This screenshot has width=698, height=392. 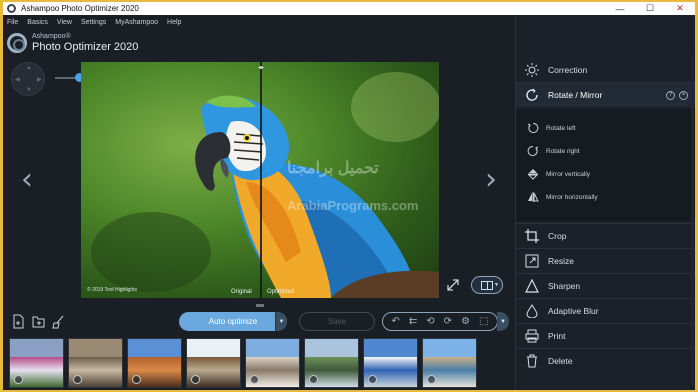 I want to click on thumbnail-monkeys, so click(x=95, y=363).